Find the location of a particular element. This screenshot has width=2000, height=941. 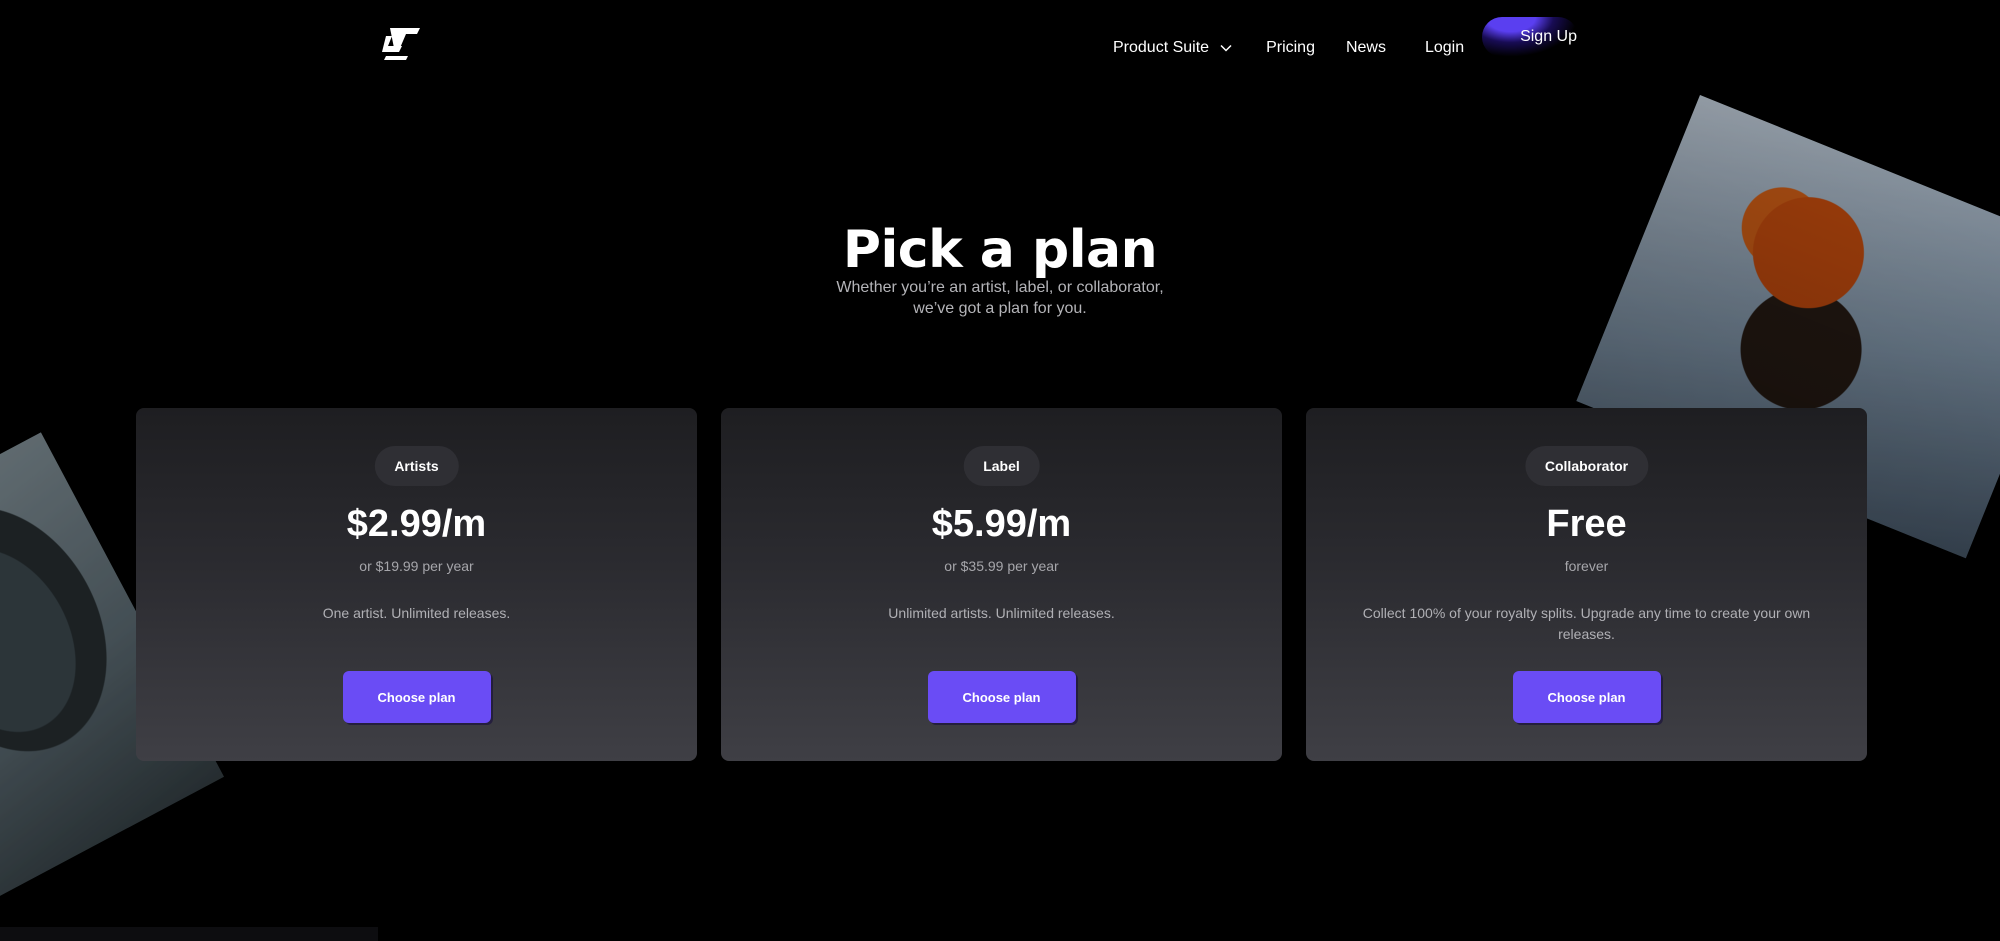

signup-label: Sign Up is located at coordinates (1548, 36).